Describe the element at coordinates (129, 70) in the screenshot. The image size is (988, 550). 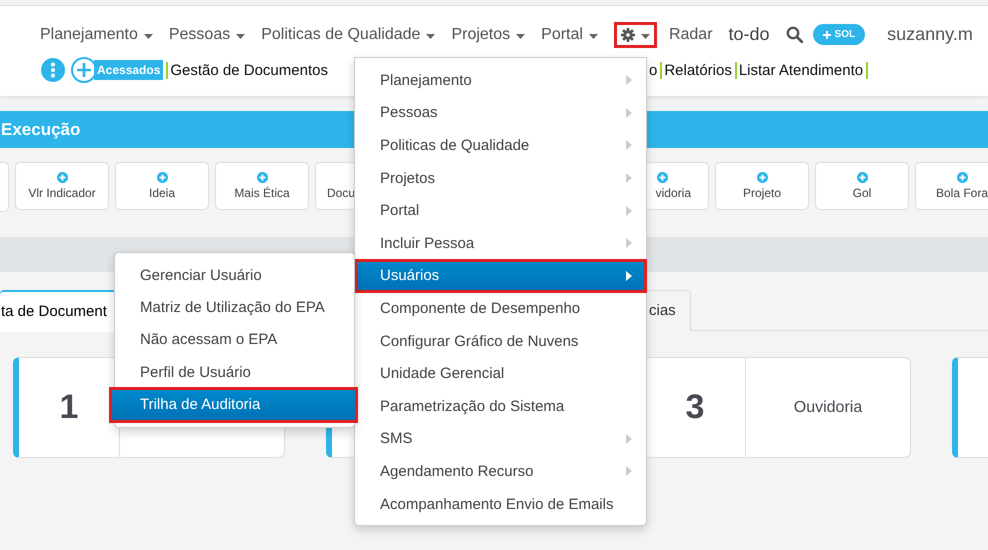
I see `accessed-label: Acessados` at that location.